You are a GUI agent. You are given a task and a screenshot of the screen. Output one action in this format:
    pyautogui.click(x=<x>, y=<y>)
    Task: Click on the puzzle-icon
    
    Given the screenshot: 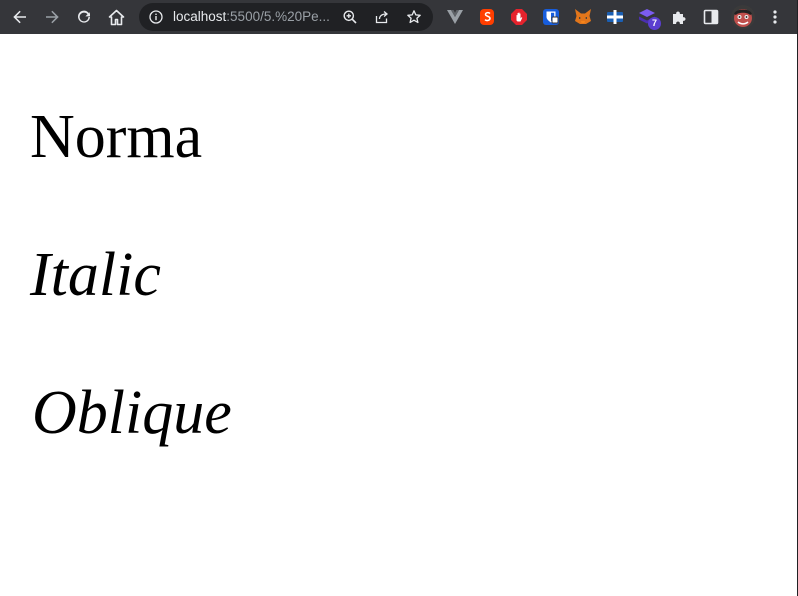 What is the action you would take?
    pyautogui.click(x=679, y=17)
    